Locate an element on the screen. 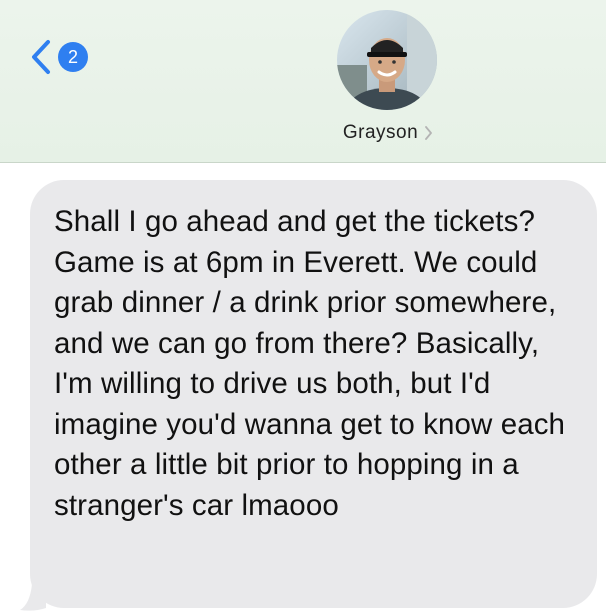 This screenshot has width=606, height=616. back-button: 2 is located at coordinates (59, 57).